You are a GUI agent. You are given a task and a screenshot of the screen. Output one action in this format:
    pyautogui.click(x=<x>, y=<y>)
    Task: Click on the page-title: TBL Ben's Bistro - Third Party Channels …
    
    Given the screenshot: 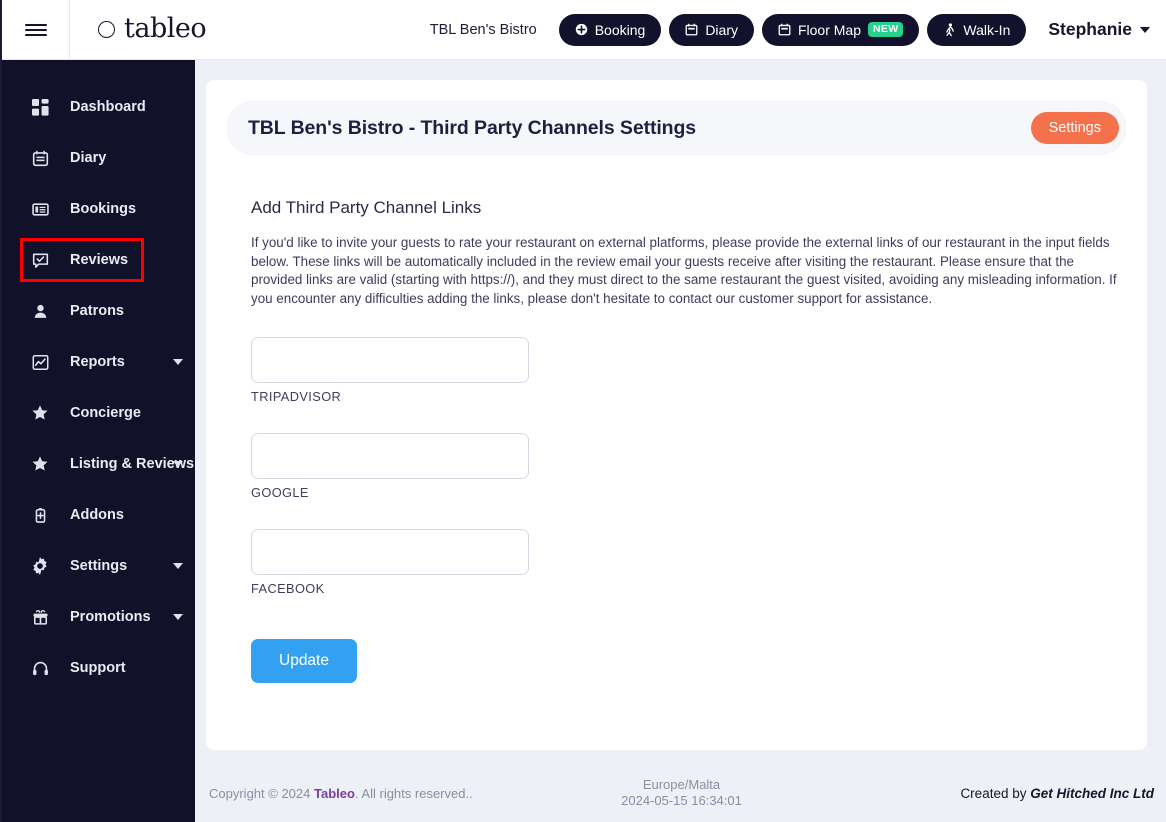 What is the action you would take?
    pyautogui.click(x=472, y=127)
    